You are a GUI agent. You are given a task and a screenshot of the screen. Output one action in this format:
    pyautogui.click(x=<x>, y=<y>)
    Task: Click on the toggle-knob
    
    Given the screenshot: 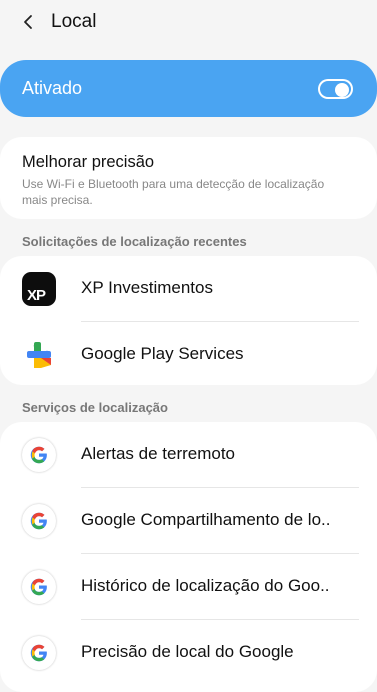 What is the action you would take?
    pyautogui.click(x=342, y=90)
    